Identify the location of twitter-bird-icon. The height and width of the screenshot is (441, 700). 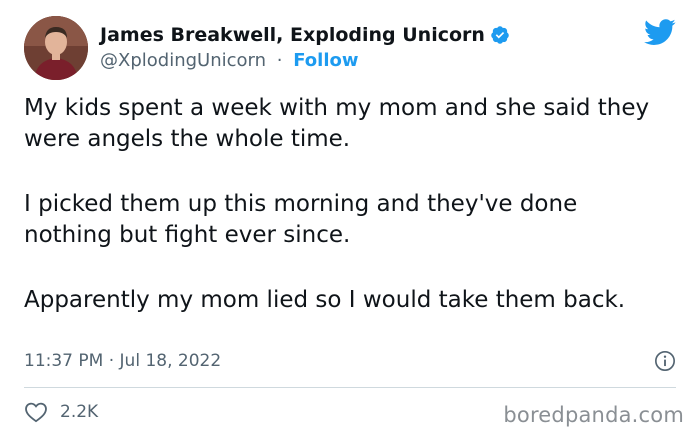
(660, 32).